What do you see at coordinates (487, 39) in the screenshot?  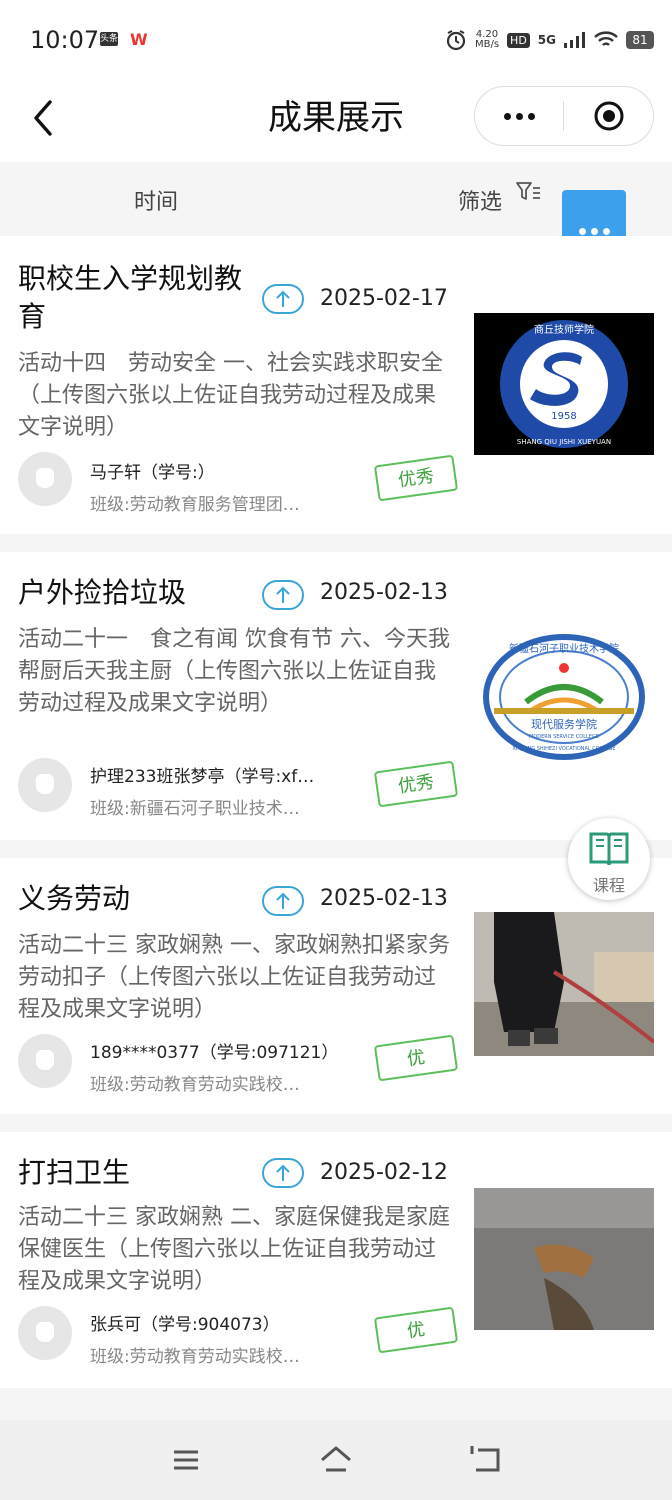 I see `network-speed: 4.20 MB/s` at bounding box center [487, 39].